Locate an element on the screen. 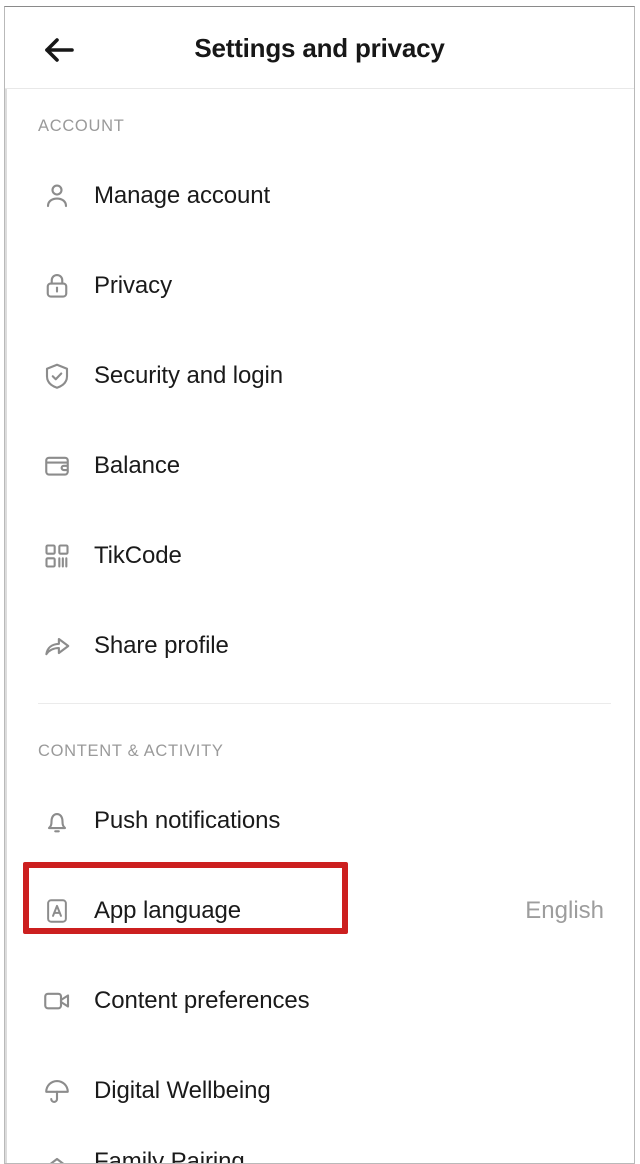 The image size is (640, 1164). settings-row-digital-wellbeing: Digital Wellbeing is located at coordinates (319, 1091).